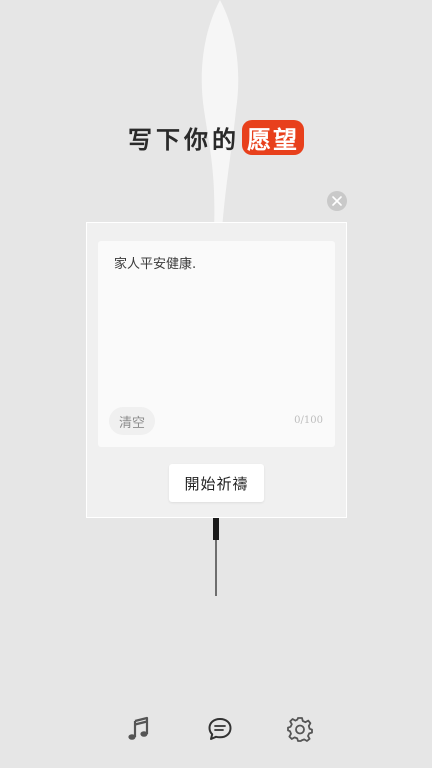  Describe the element at coordinates (216, 483) in the screenshot. I see `start-prayer-button: 開始祈禱` at that location.